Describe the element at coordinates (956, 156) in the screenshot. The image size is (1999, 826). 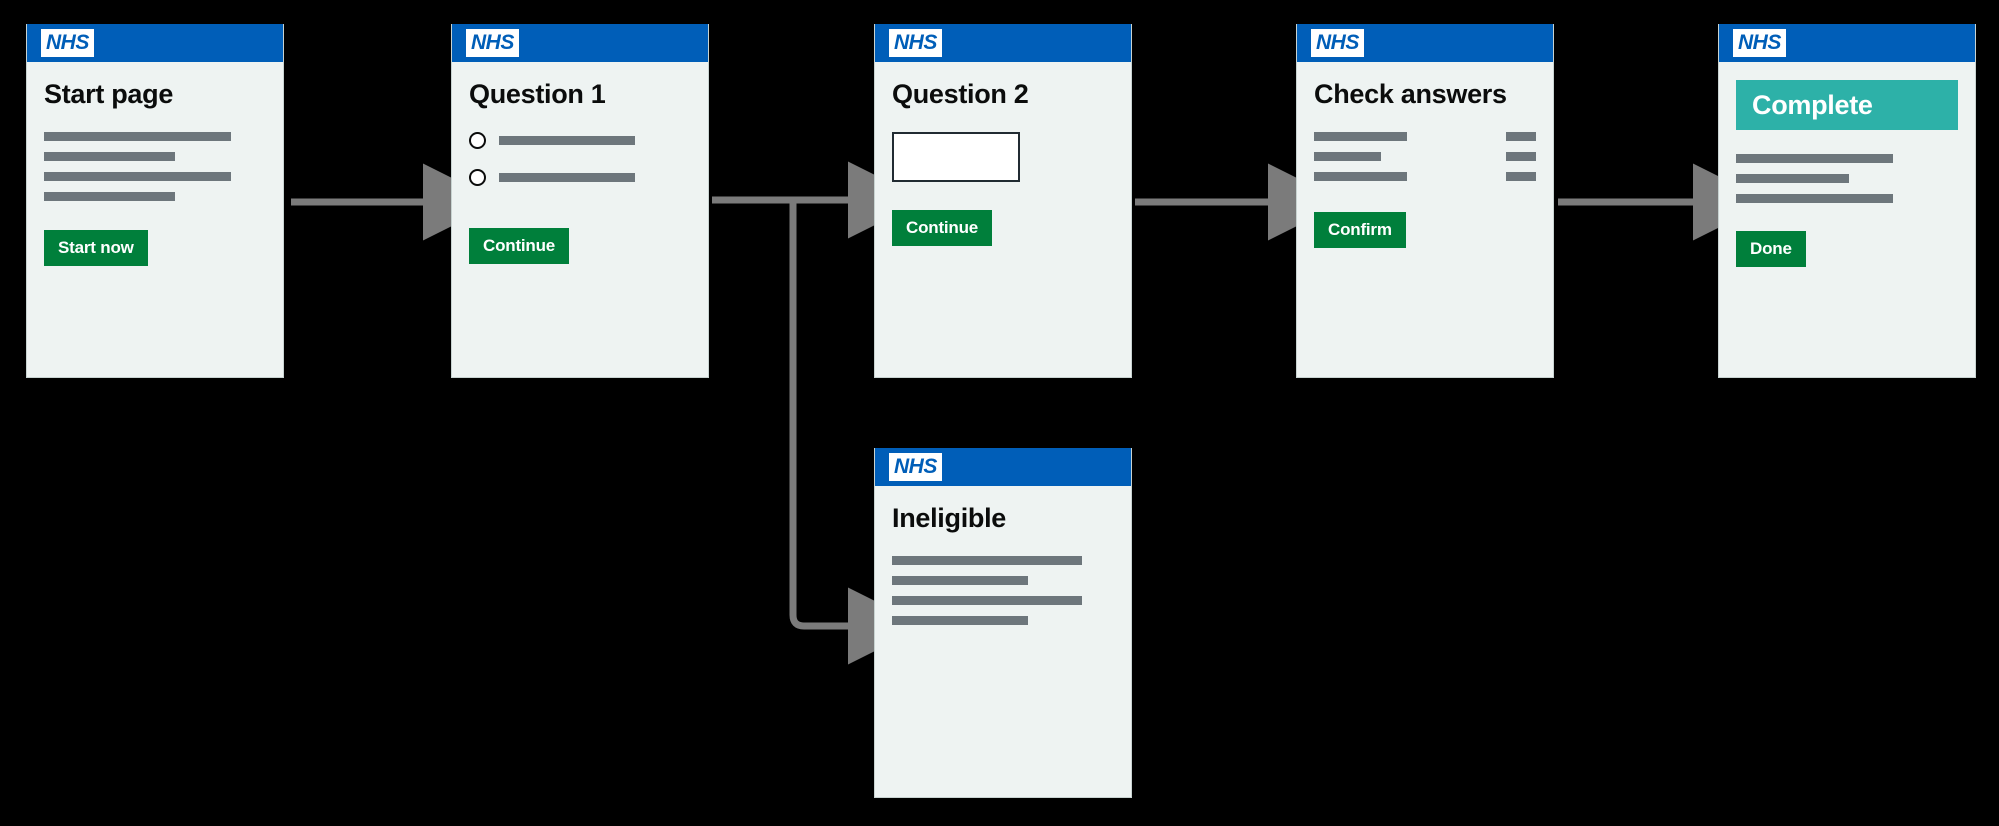
I see `text-input-field` at that location.